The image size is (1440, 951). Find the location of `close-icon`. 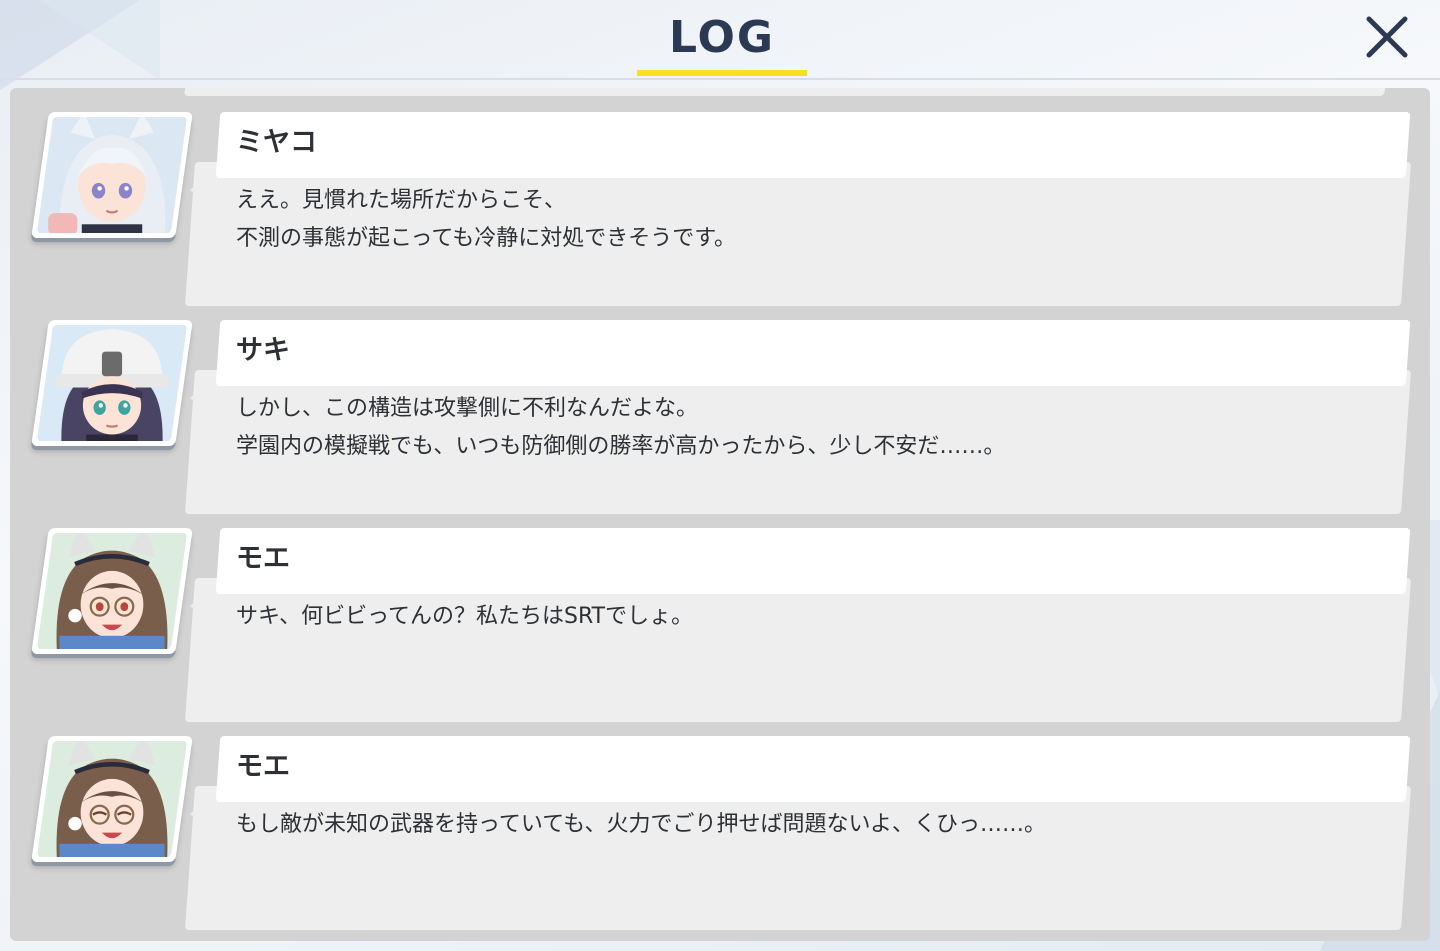

close-icon is located at coordinates (1387, 37).